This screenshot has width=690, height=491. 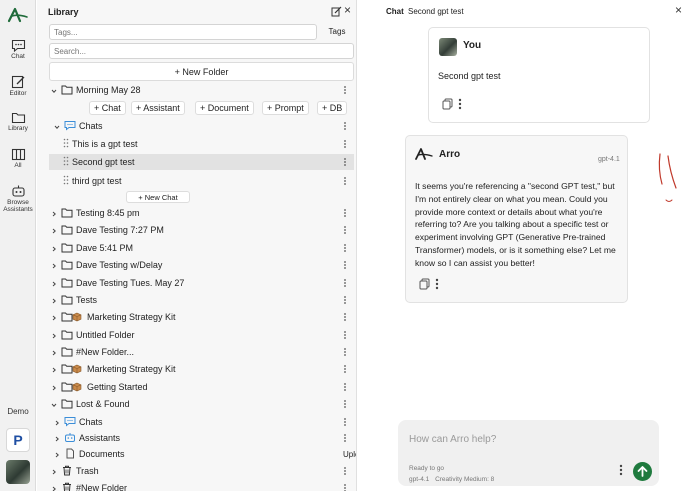 What do you see at coordinates (107, 108) in the screenshot?
I see `add-chat-button: + Chat` at bounding box center [107, 108].